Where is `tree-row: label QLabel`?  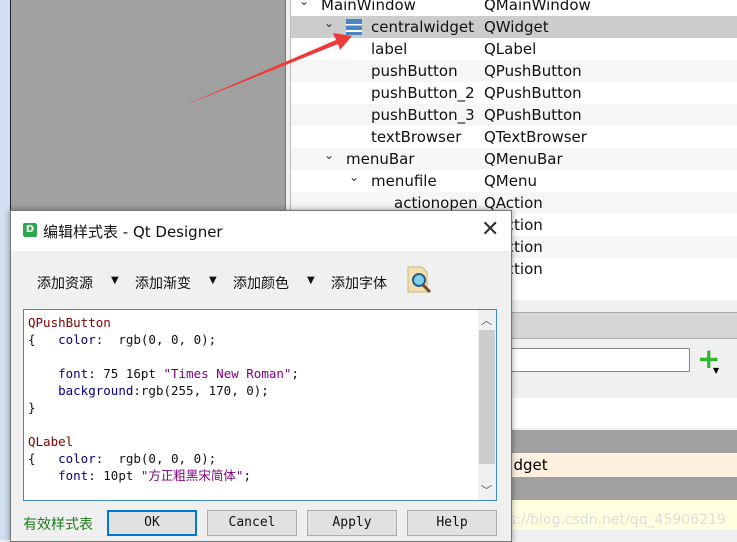 tree-row: label QLabel is located at coordinates (514, 49).